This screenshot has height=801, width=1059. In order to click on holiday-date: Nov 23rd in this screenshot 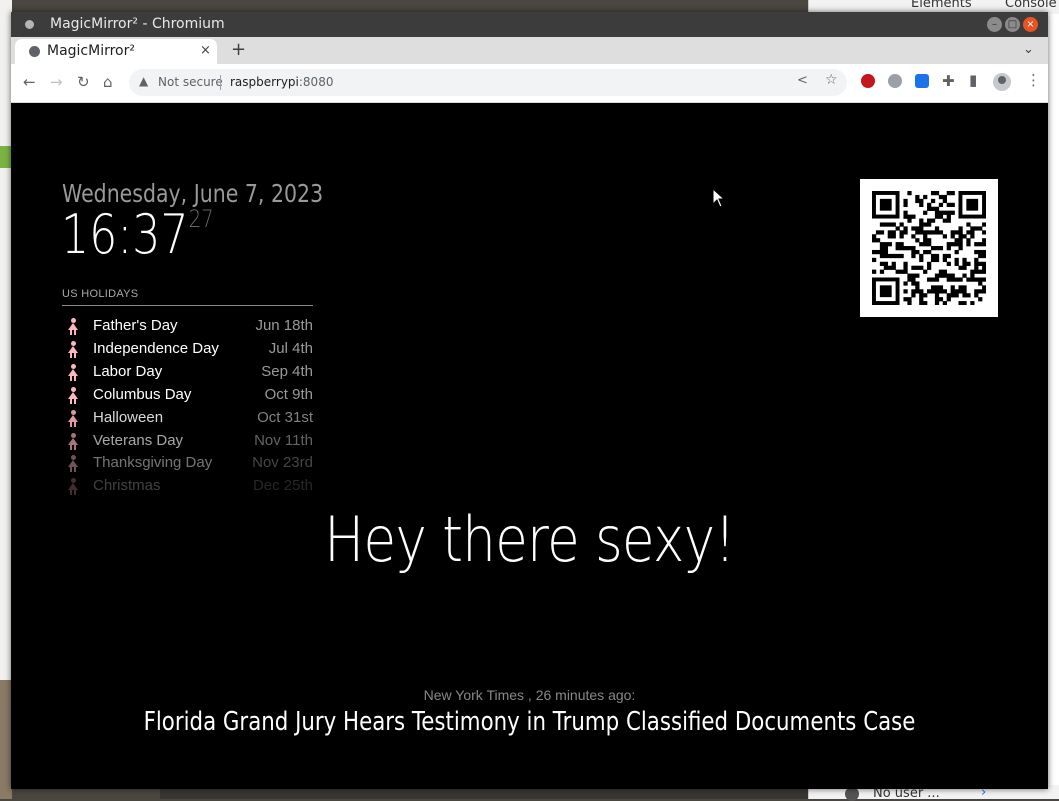, I will do `click(282, 463)`.